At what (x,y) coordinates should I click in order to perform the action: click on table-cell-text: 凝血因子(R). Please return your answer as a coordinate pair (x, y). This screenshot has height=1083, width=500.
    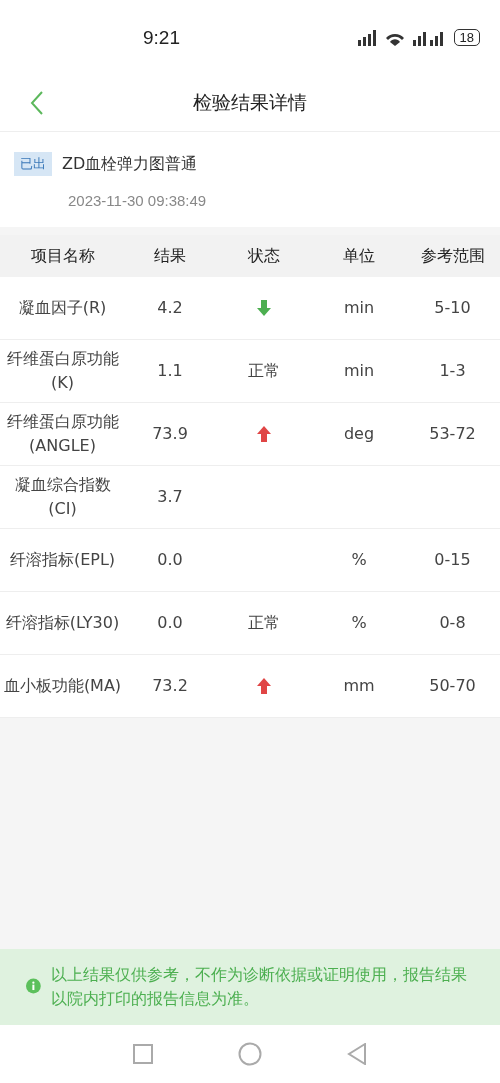
    Looking at the image, I should click on (62, 308).